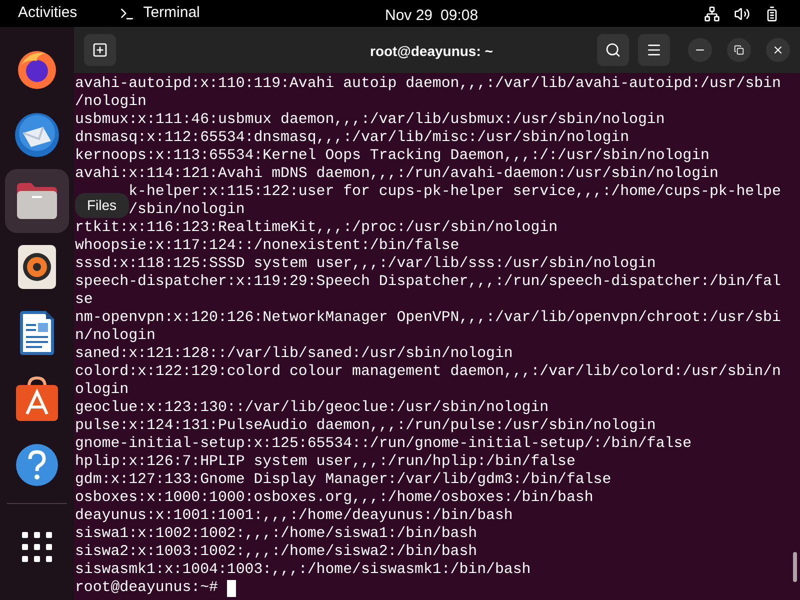 The width and height of the screenshot is (800, 600). What do you see at coordinates (102, 390) in the screenshot?
I see `terminal-line: ologin` at bounding box center [102, 390].